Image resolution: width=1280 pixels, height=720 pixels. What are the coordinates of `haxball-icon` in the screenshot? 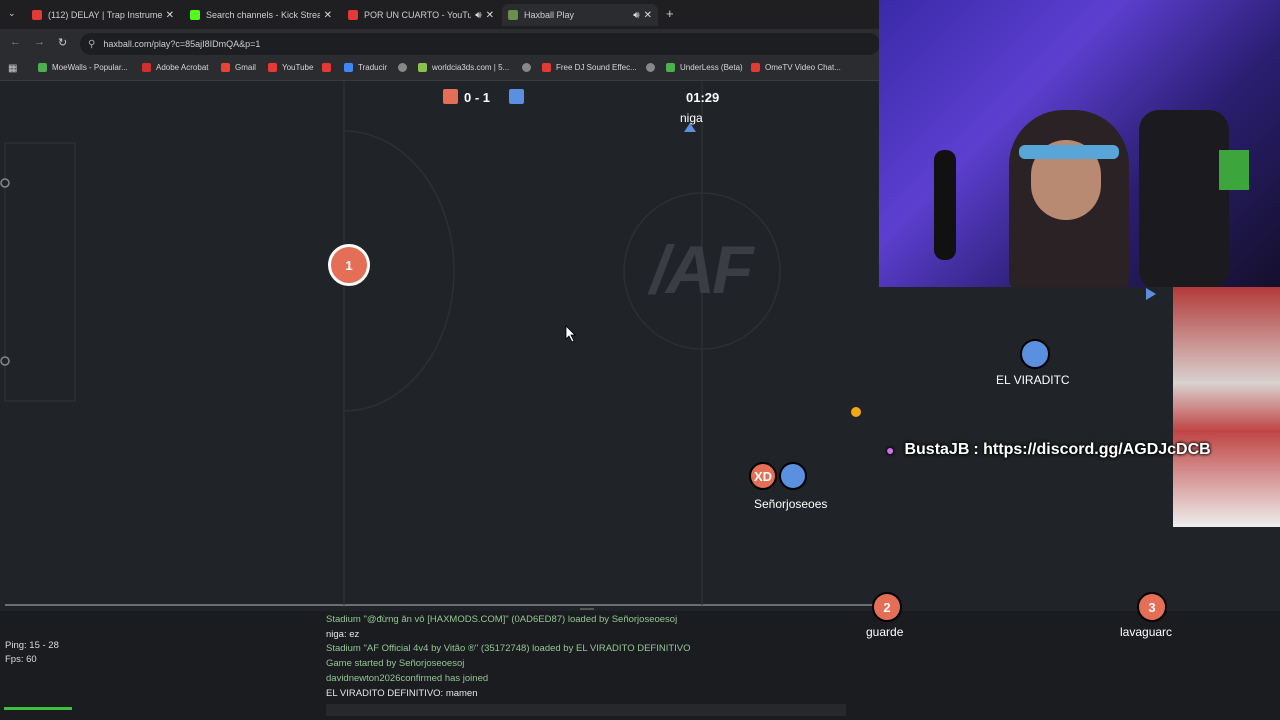 It's located at (513, 15).